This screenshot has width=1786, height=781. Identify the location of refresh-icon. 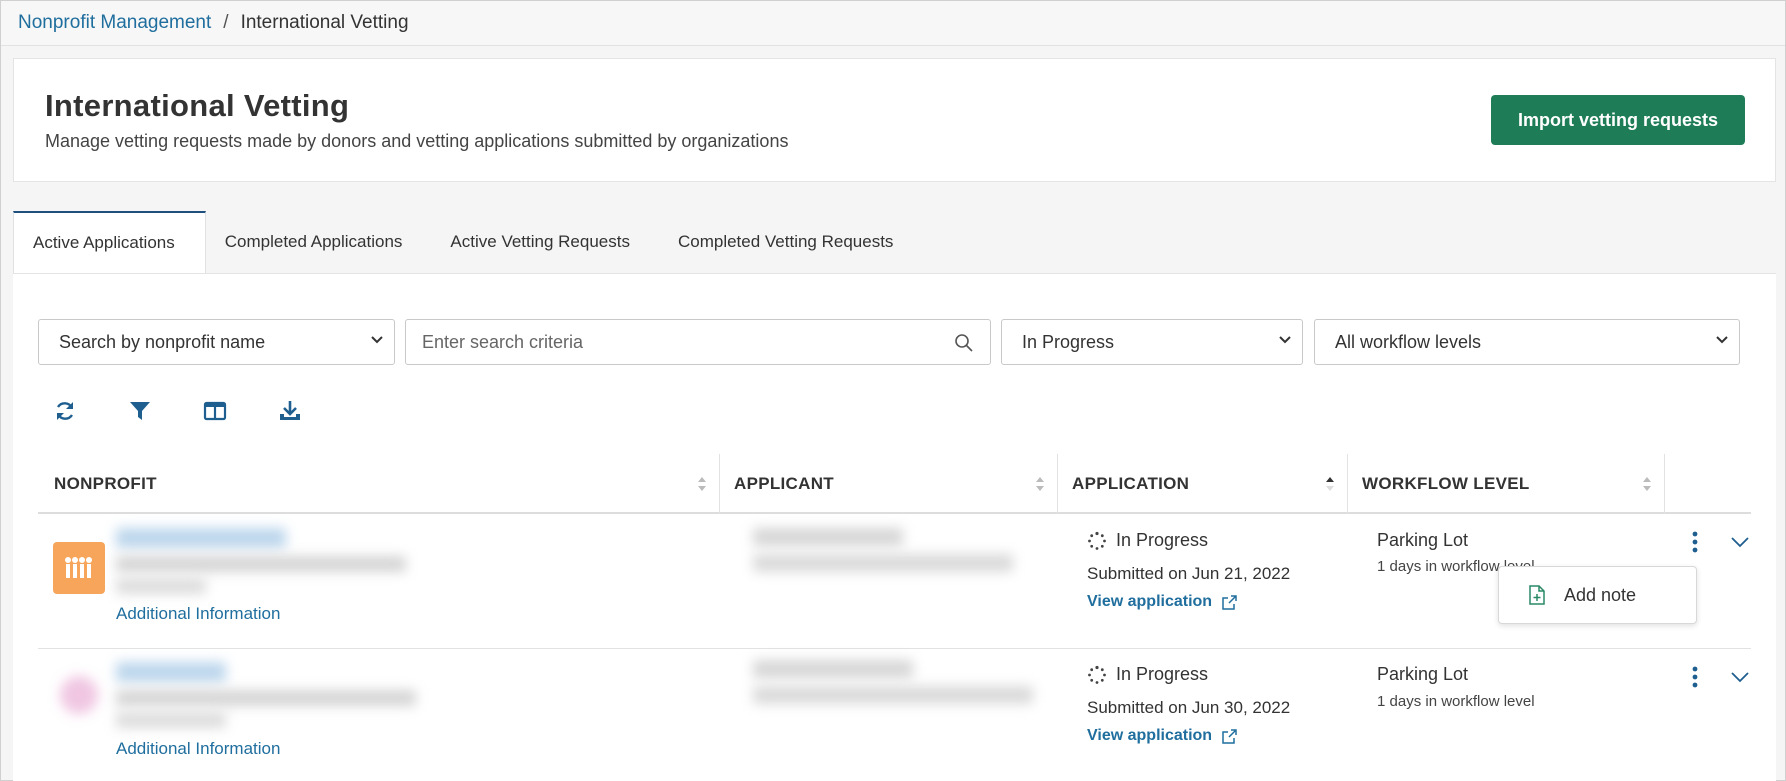
(65, 411).